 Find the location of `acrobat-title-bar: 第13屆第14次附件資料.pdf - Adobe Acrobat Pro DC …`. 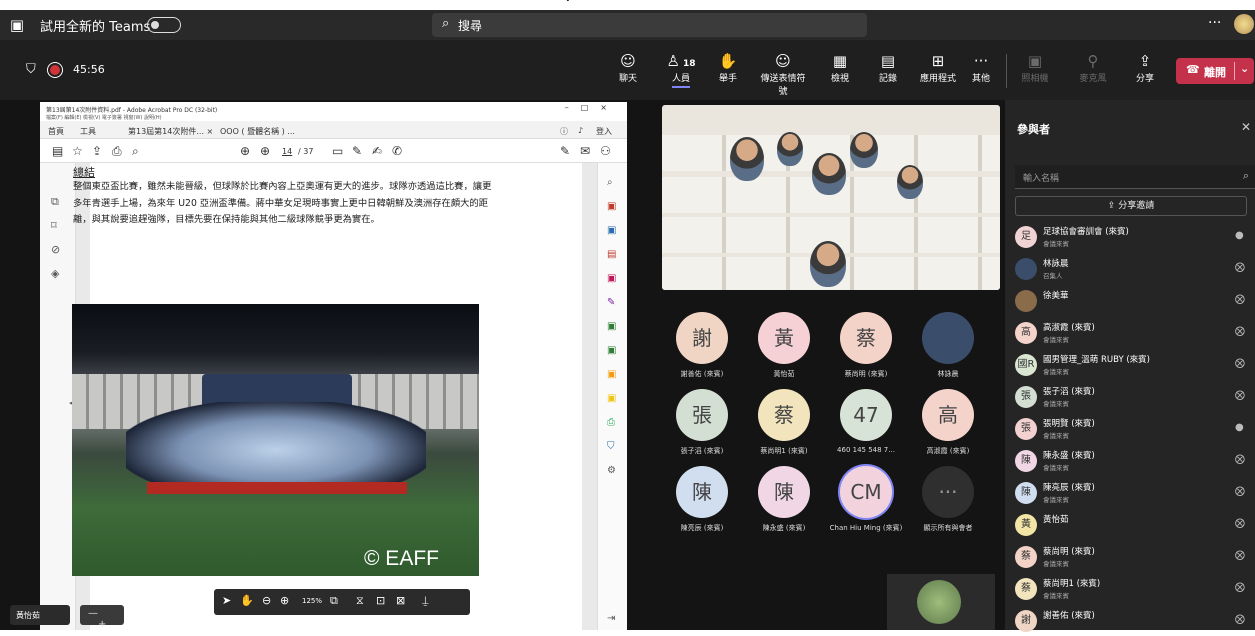

acrobat-title-bar: 第13屆第14次附件資料.pdf - Adobe Acrobat Pro DC … is located at coordinates (333, 108).